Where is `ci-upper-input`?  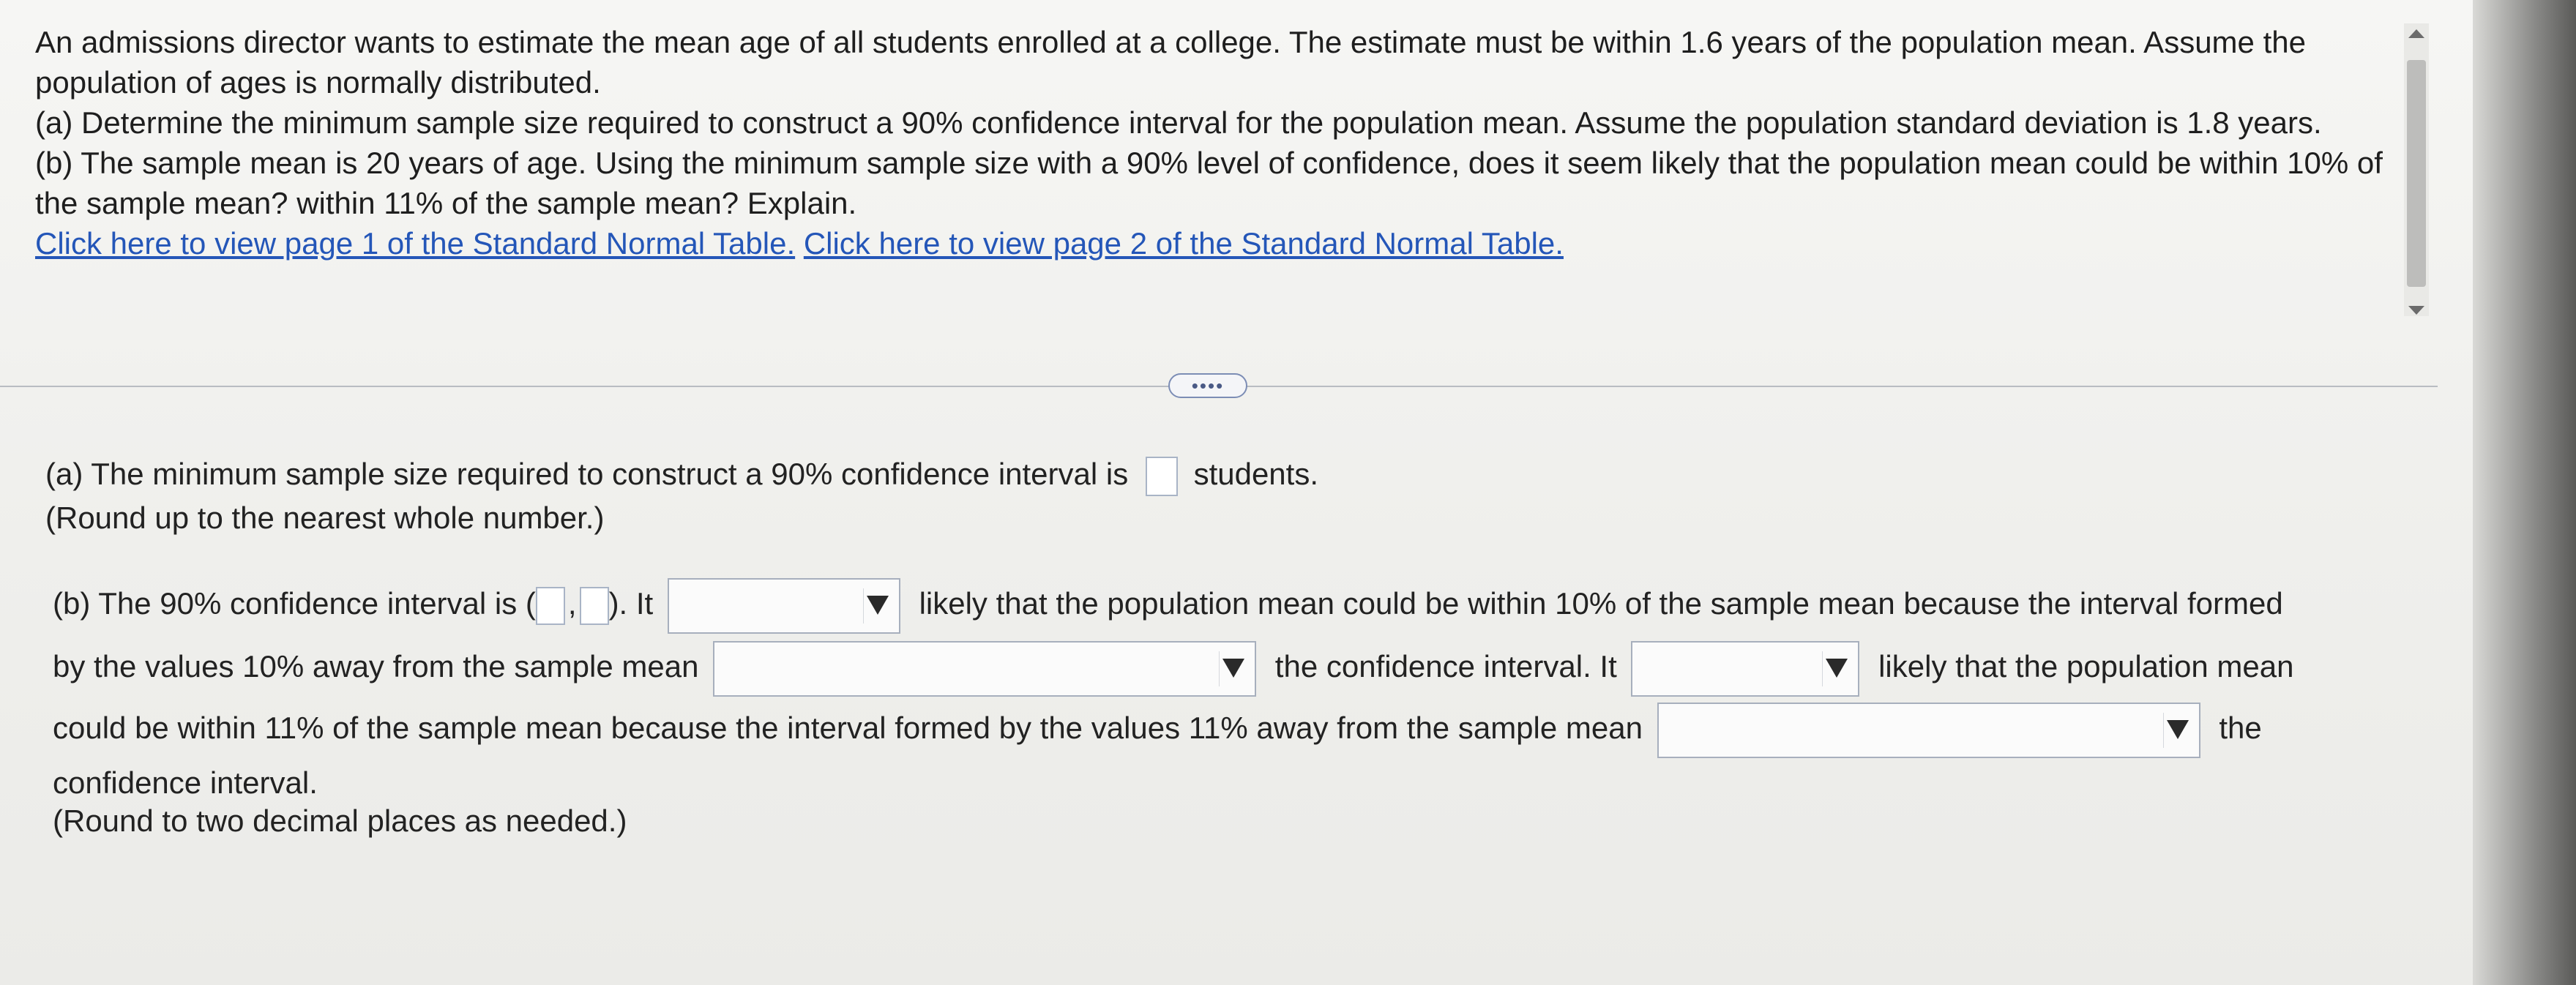 ci-upper-input is located at coordinates (594, 606).